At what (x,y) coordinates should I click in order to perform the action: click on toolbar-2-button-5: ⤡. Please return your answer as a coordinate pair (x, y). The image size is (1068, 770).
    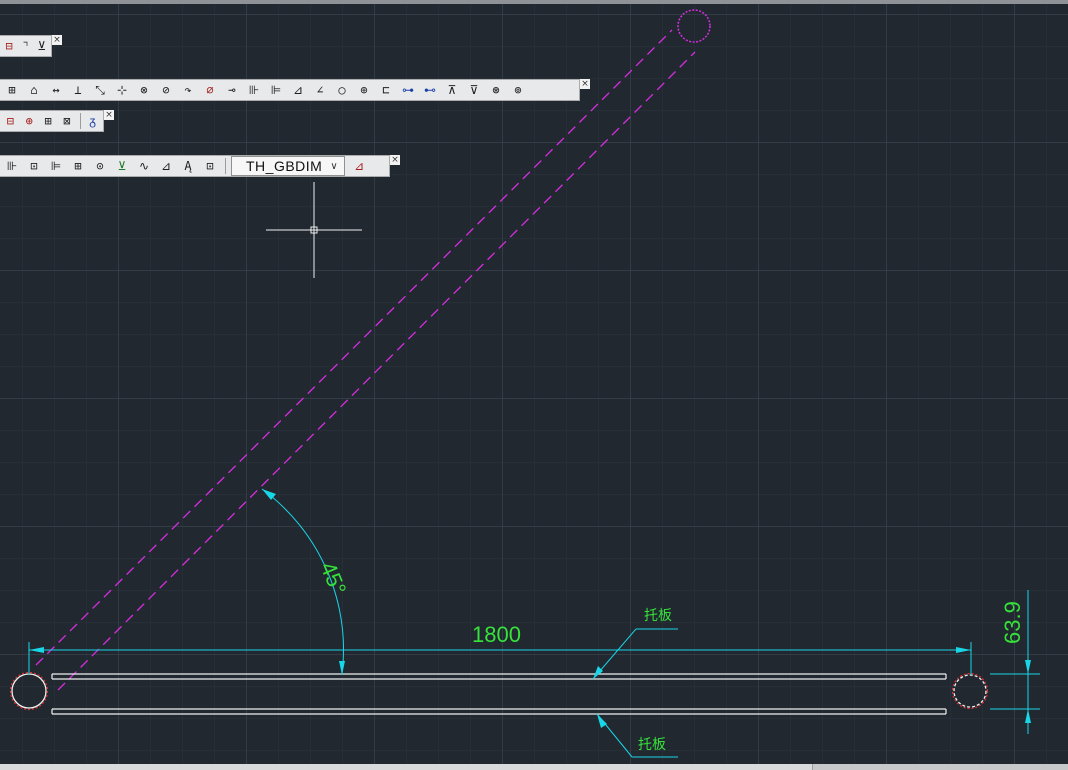
    Looking at the image, I should click on (100, 90).